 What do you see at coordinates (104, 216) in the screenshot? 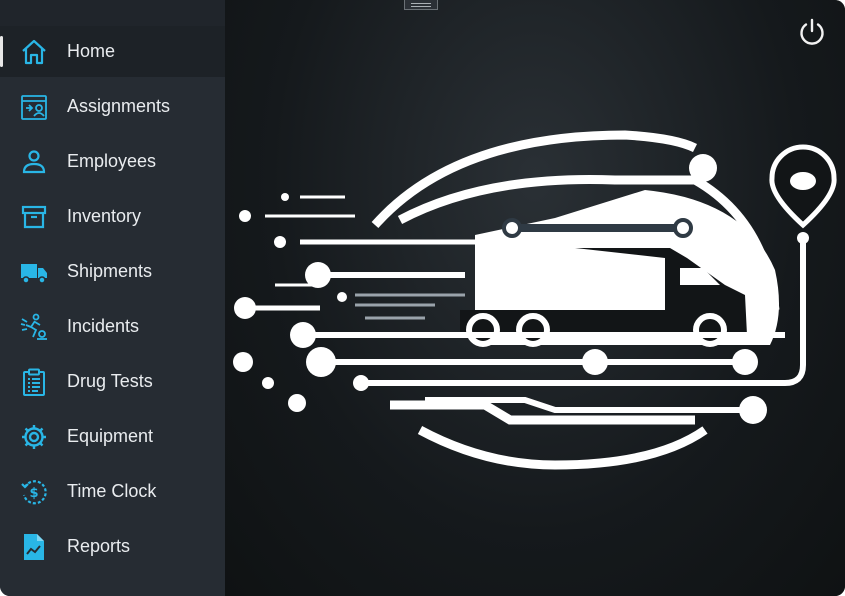
I see `sidebar-item-label: Inventory` at bounding box center [104, 216].